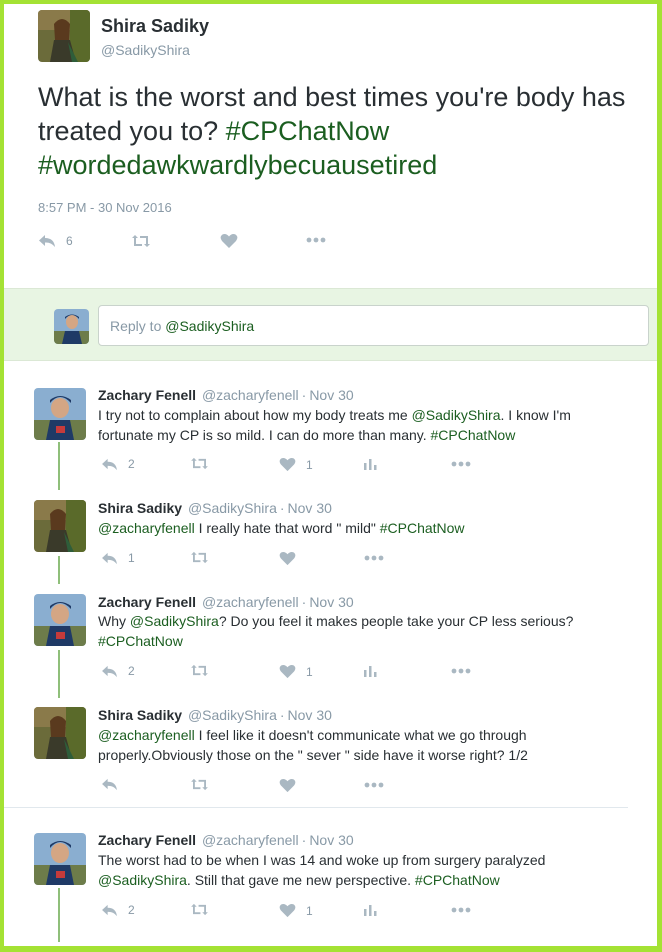  Describe the element at coordinates (59, 468) in the screenshot. I see `thread-connector-line` at that location.